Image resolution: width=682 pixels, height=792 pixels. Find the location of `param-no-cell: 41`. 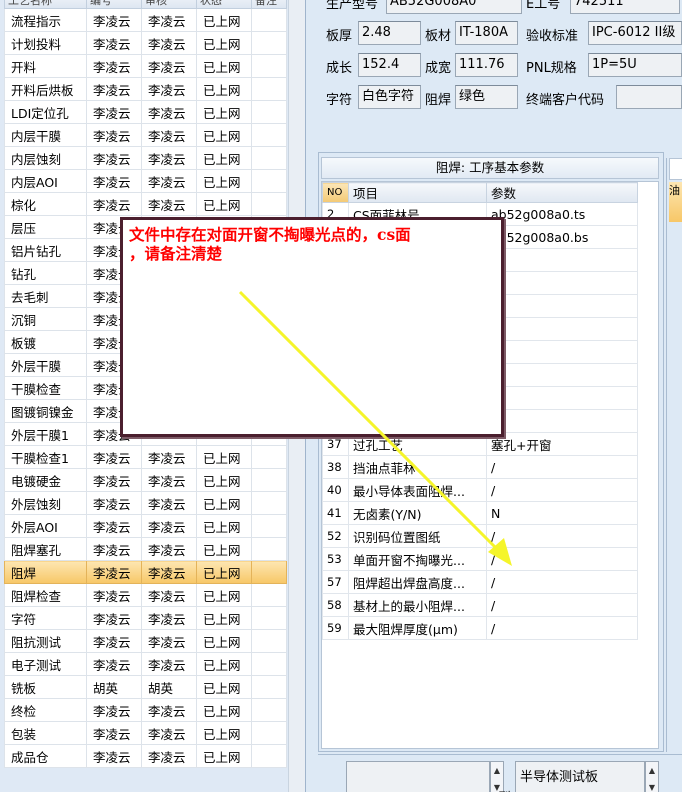

param-no-cell: 41 is located at coordinates (335, 513).